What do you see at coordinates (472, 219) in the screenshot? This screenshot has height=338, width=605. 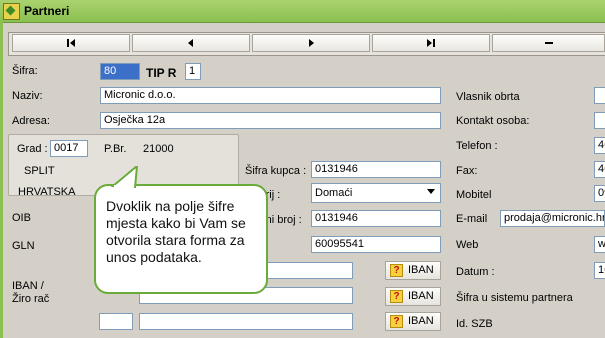 I see `email-label: E-mail` at bounding box center [472, 219].